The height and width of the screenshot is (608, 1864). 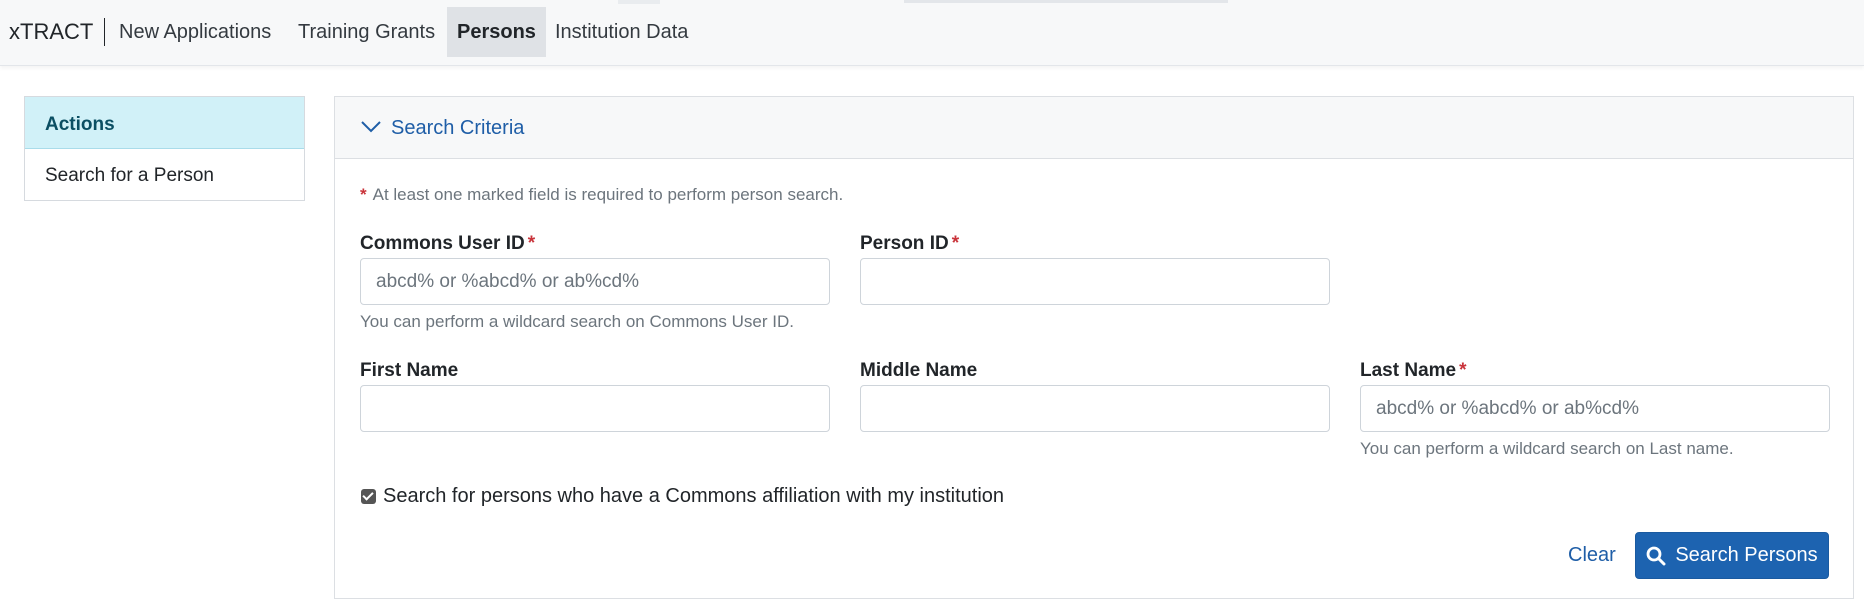 What do you see at coordinates (1656, 556) in the screenshot?
I see `search-icon` at bounding box center [1656, 556].